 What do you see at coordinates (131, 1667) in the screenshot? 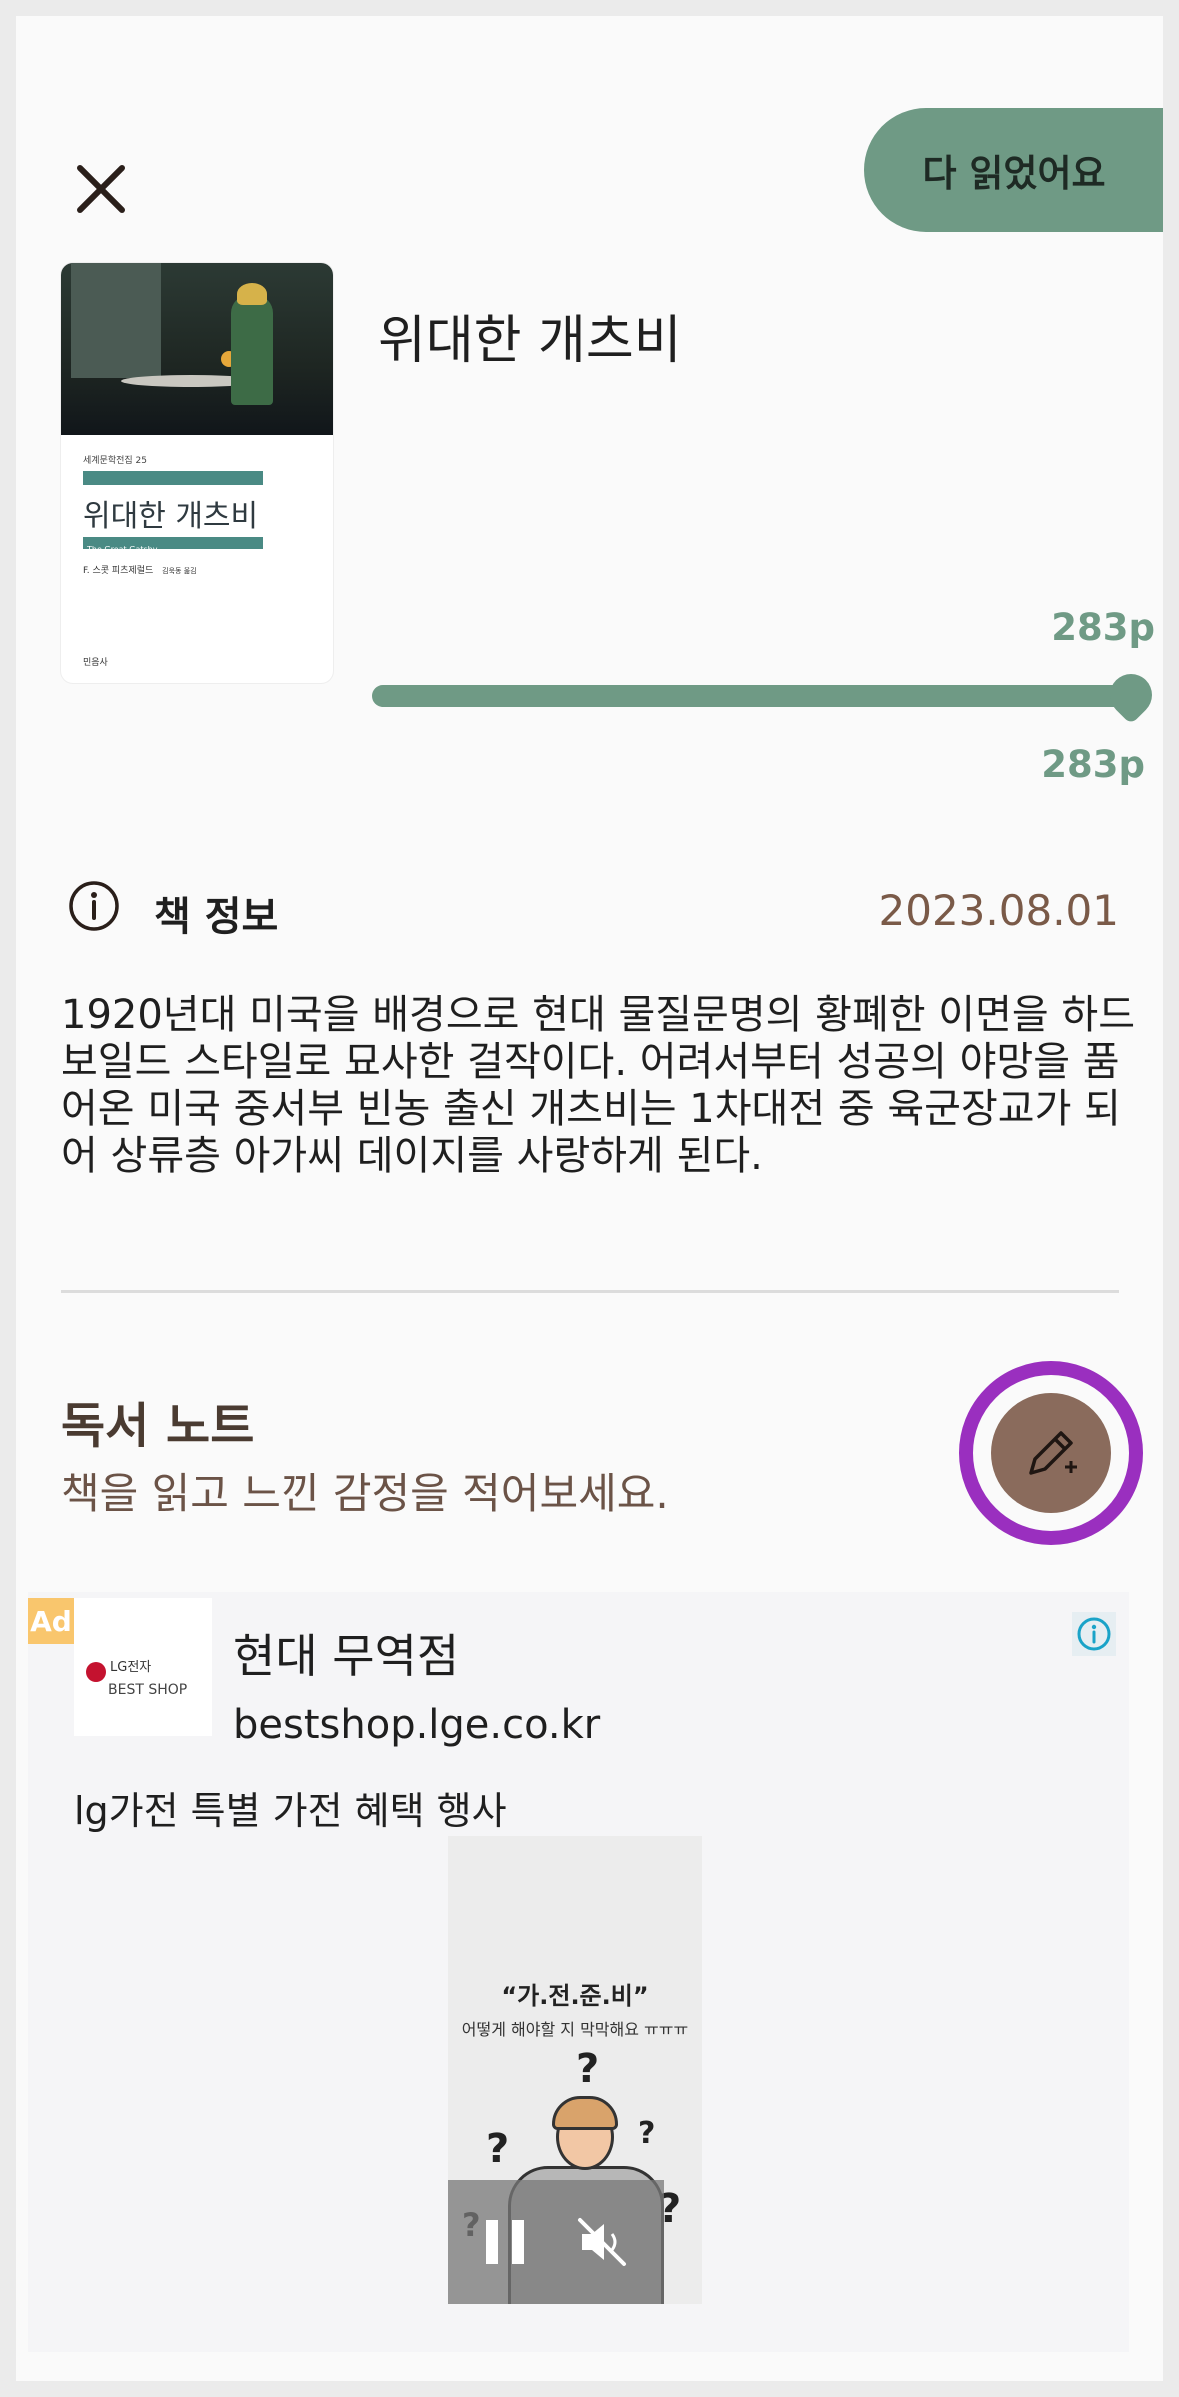
I see `logo-brand: LG전자` at bounding box center [131, 1667].